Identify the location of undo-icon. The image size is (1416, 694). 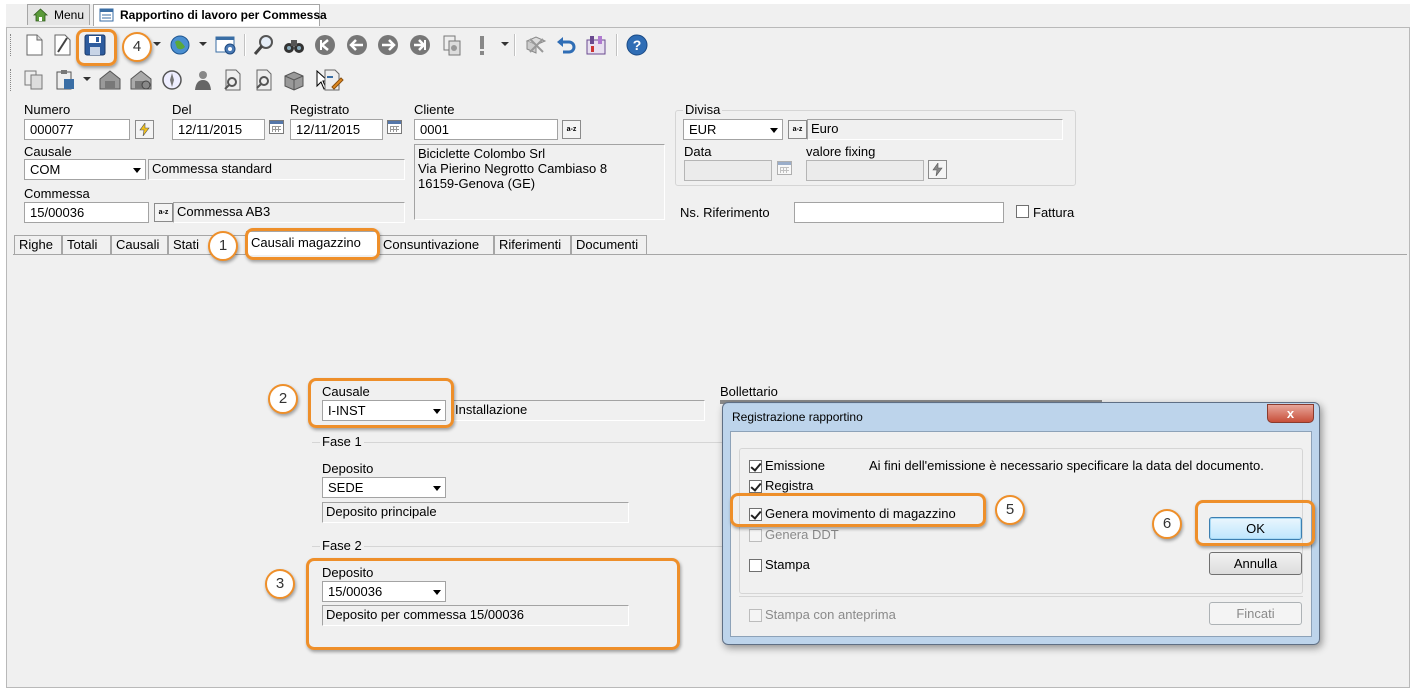
(566, 45).